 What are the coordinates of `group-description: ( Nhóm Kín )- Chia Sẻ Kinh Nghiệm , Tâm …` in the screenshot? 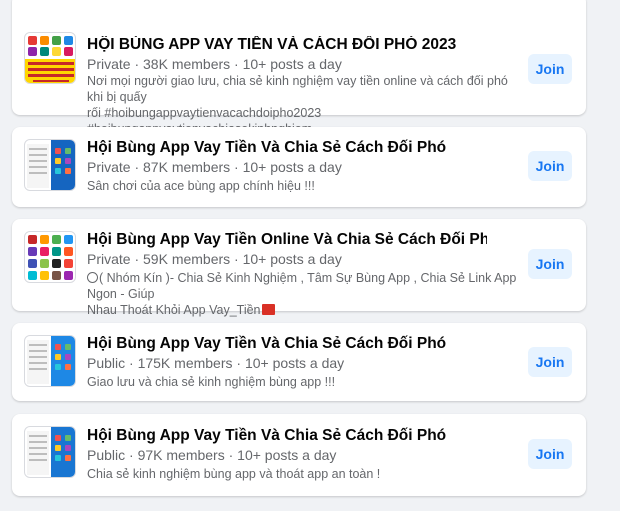 It's located at (302, 294).